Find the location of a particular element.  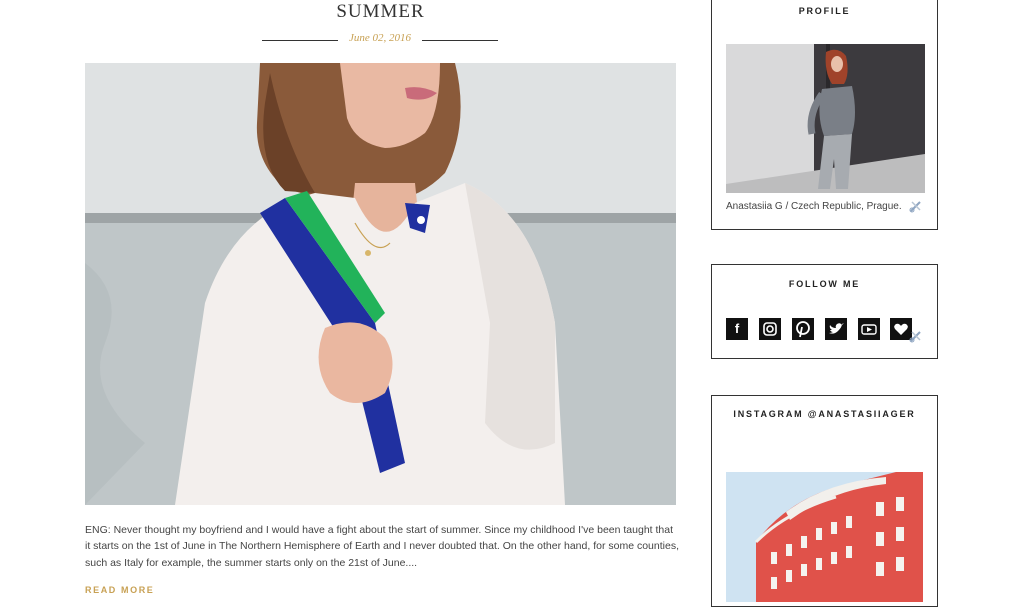

profile-photo is located at coordinates (825, 118).